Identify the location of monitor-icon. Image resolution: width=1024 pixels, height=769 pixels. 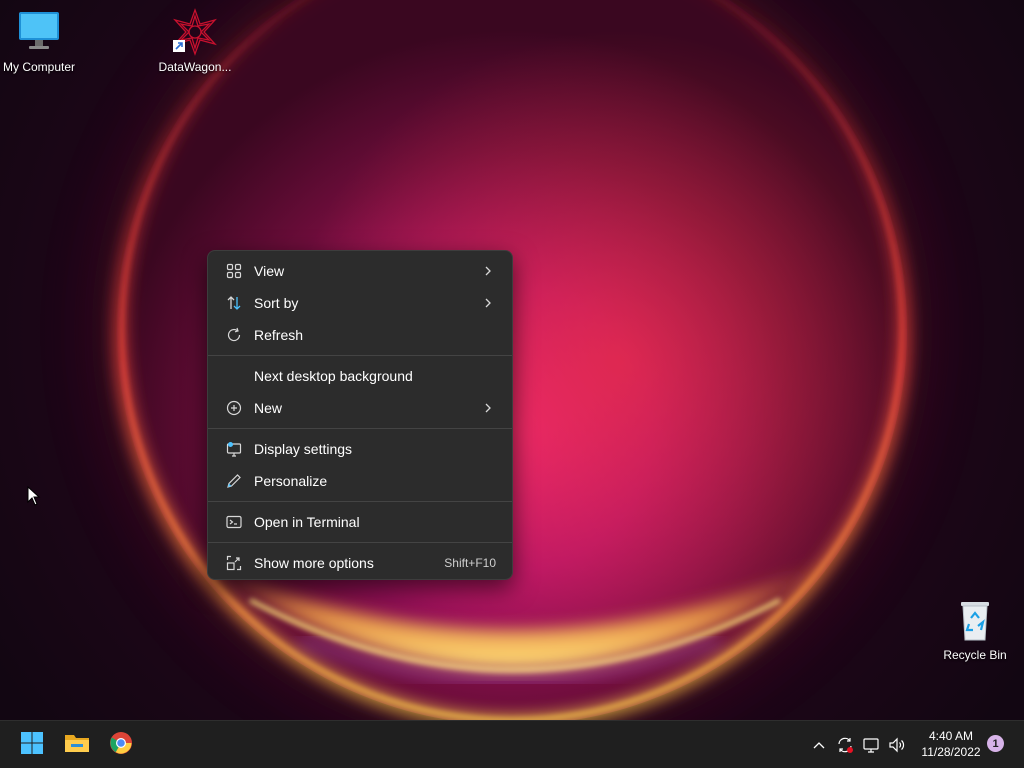
(39, 32).